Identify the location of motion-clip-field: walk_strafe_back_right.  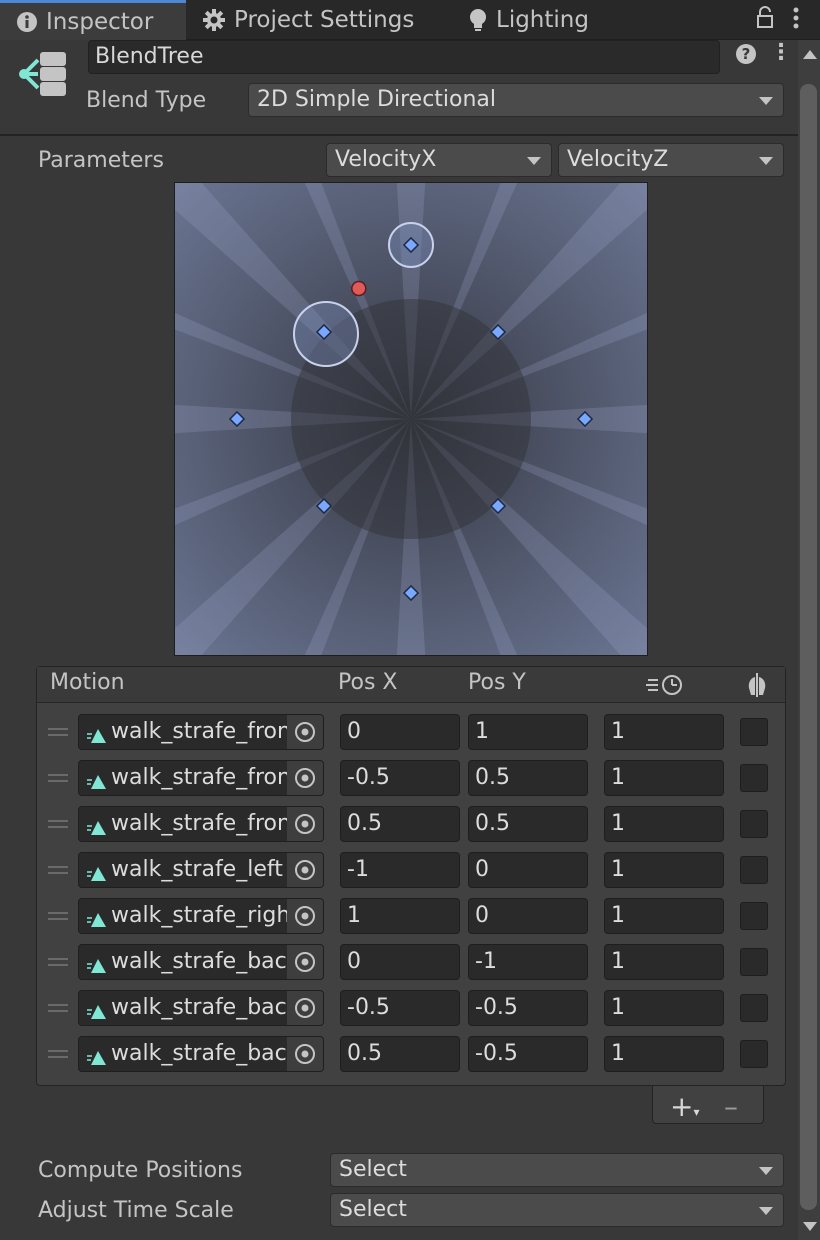
(201, 1054).